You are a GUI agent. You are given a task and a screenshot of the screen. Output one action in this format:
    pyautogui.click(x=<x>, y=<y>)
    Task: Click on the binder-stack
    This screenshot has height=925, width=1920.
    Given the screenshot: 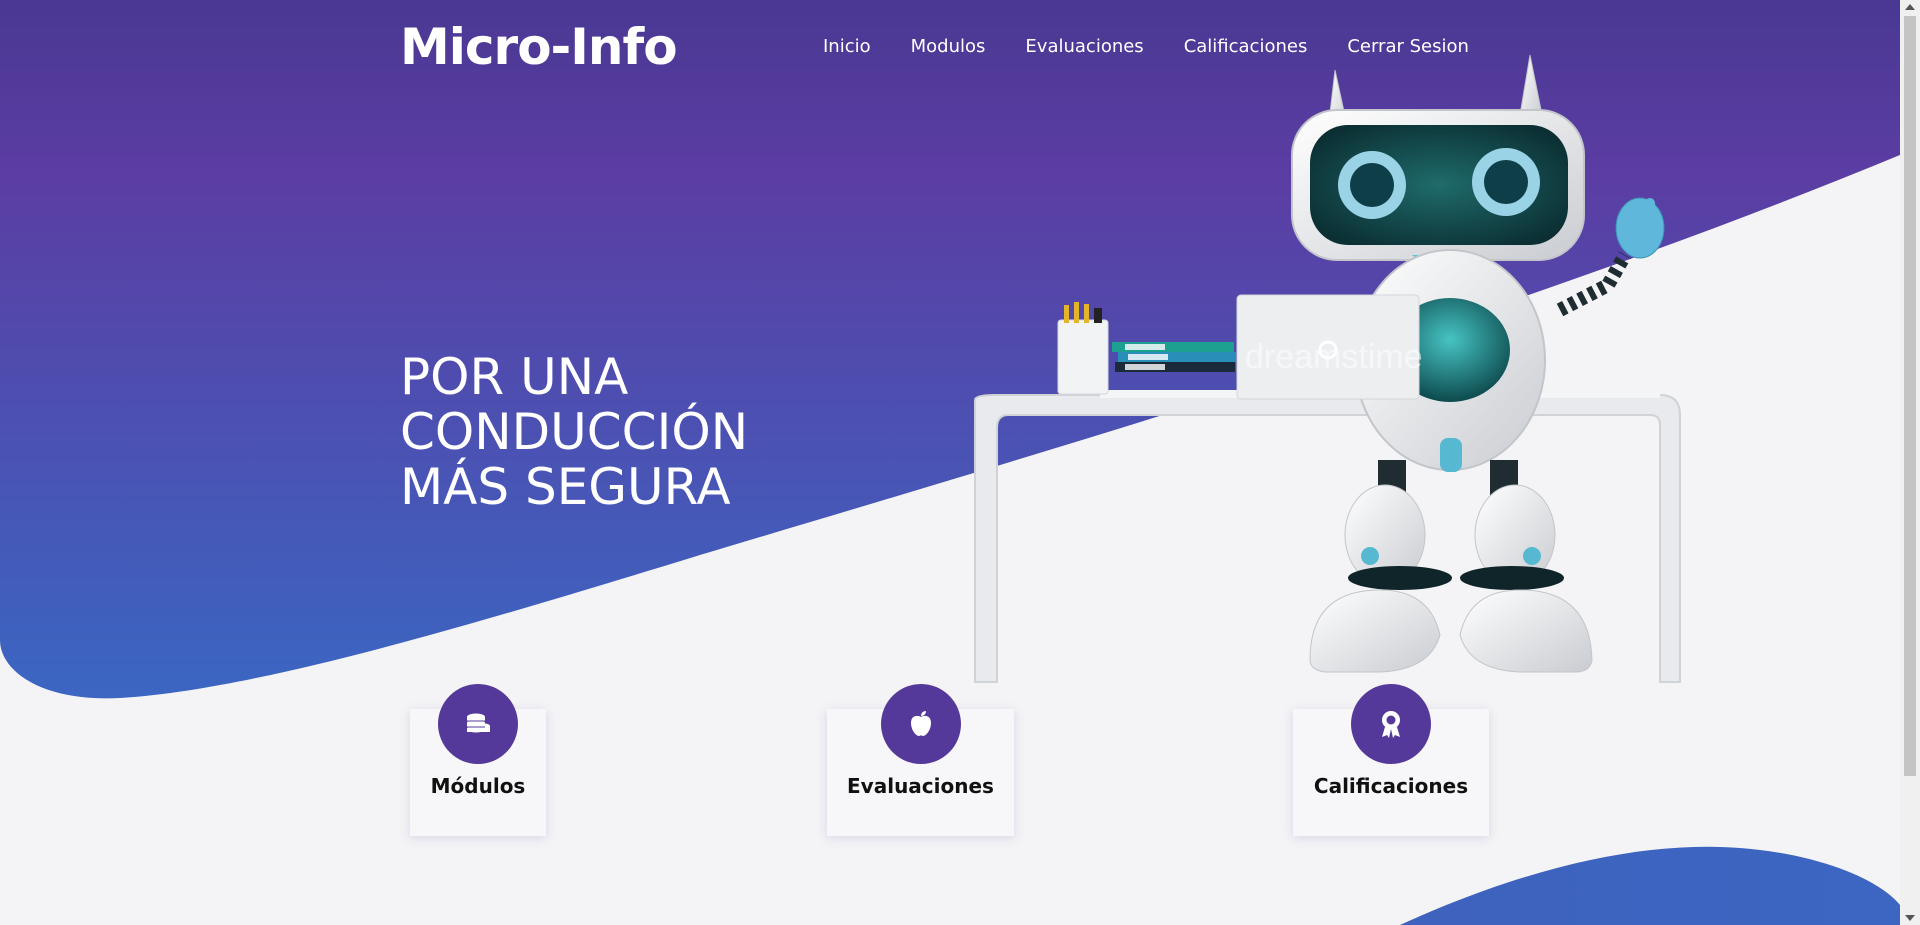 What is the action you would take?
    pyautogui.click(x=1174, y=357)
    